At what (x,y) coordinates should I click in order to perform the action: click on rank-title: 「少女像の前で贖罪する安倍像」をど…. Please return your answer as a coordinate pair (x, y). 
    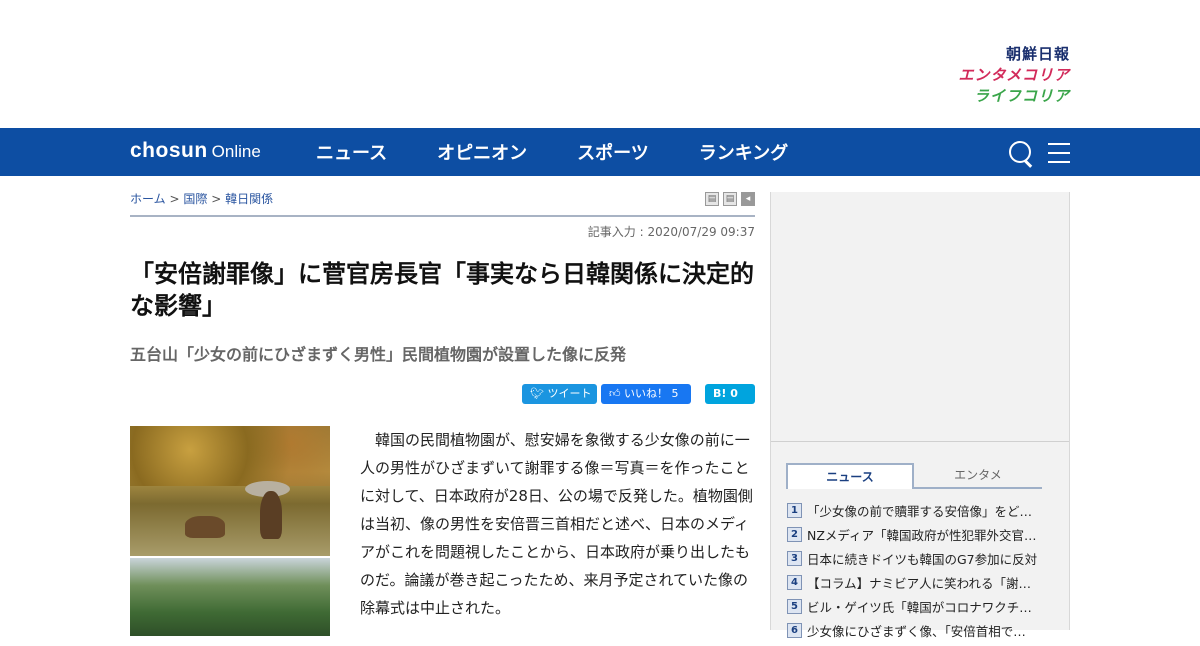
    Looking at the image, I should click on (919, 510).